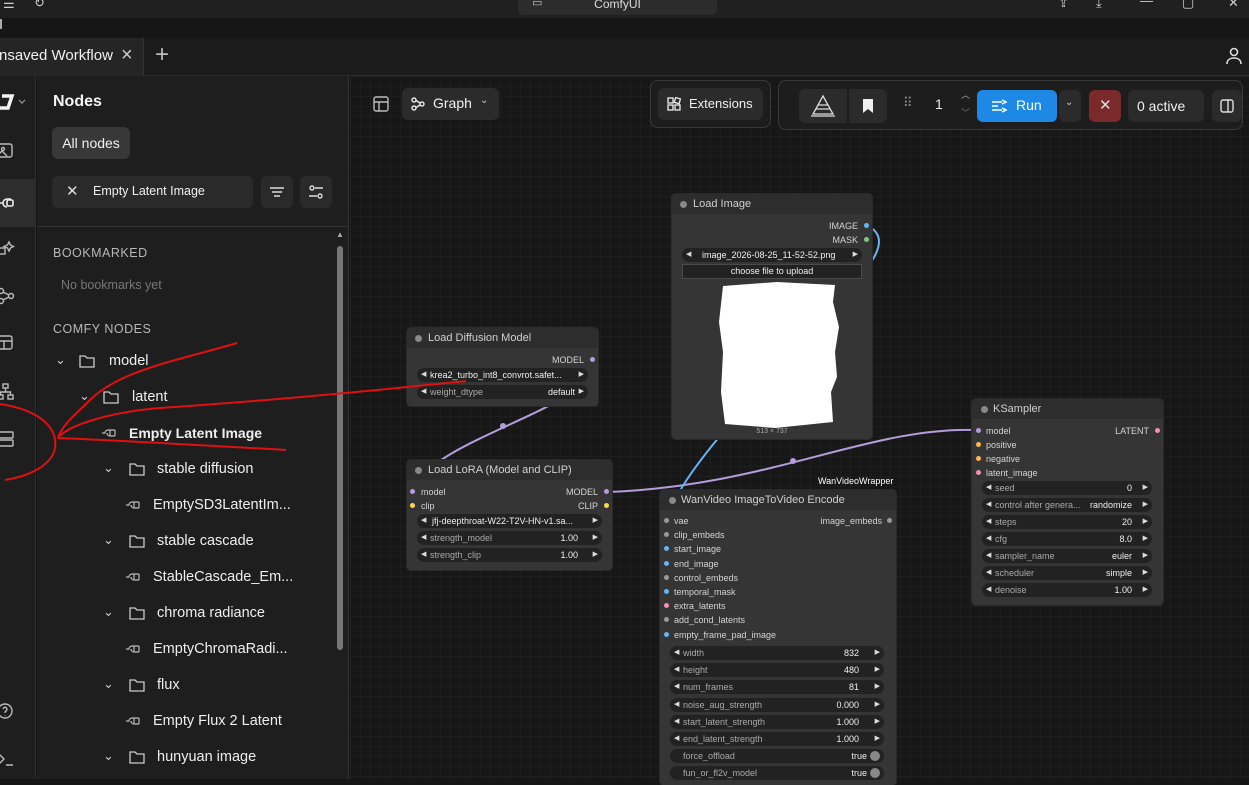  What do you see at coordinates (72, 57) in the screenshot?
I see `workflow-tab: nsaved Workflow ×` at bounding box center [72, 57].